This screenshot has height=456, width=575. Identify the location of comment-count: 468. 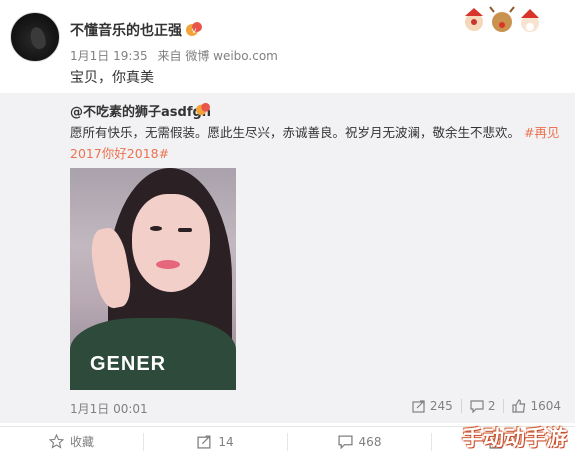
(370, 441).